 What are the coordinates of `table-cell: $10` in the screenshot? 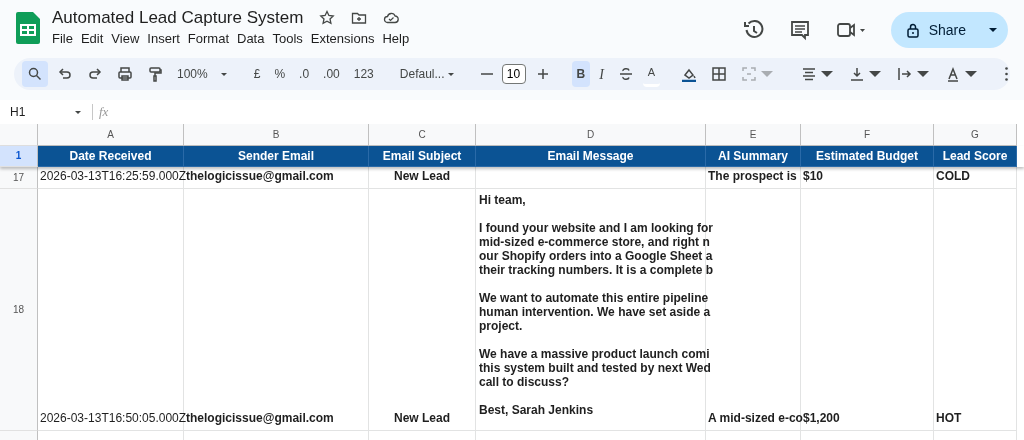 It's located at (867, 178).